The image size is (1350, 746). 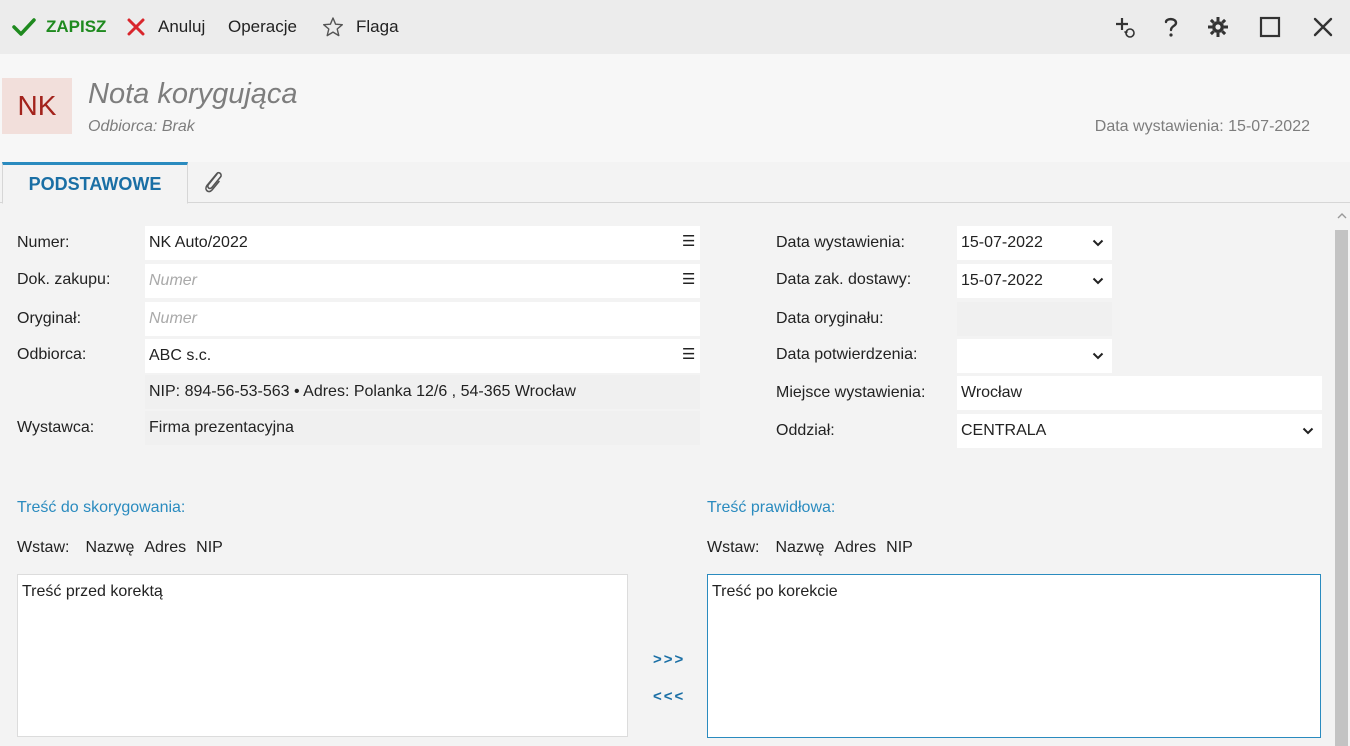 I want to click on text-before-value: Treść przed korektą, so click(x=92, y=591).